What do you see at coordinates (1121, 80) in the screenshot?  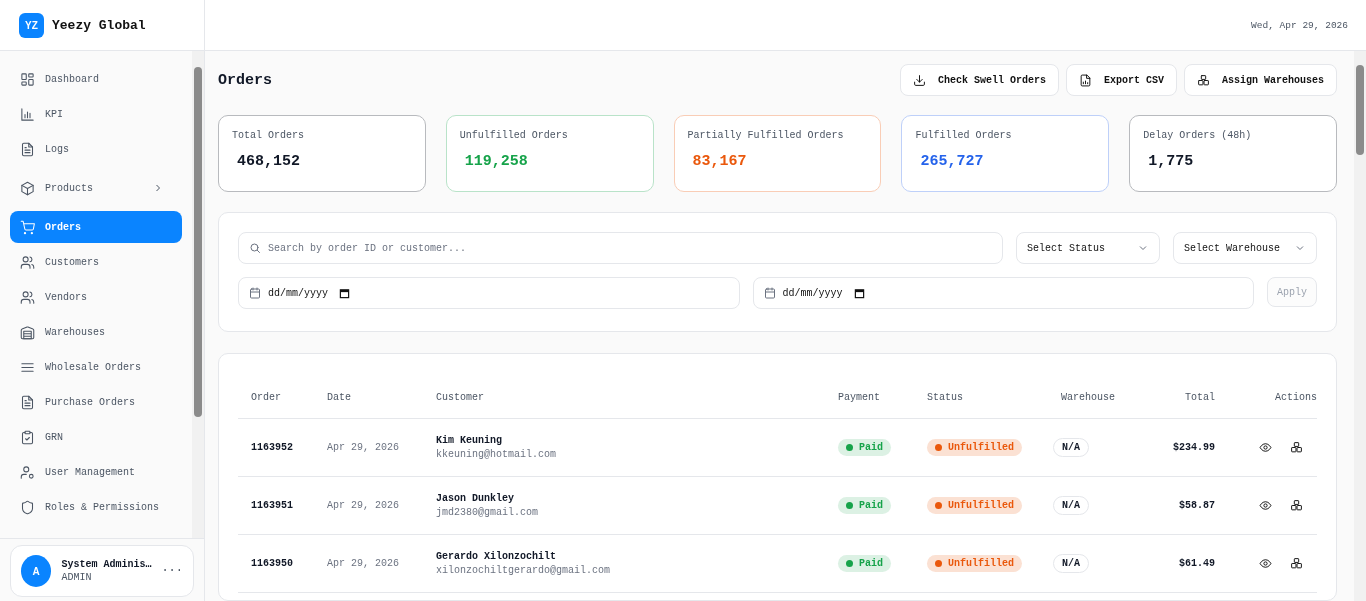 I see `action-button: Export CSV` at bounding box center [1121, 80].